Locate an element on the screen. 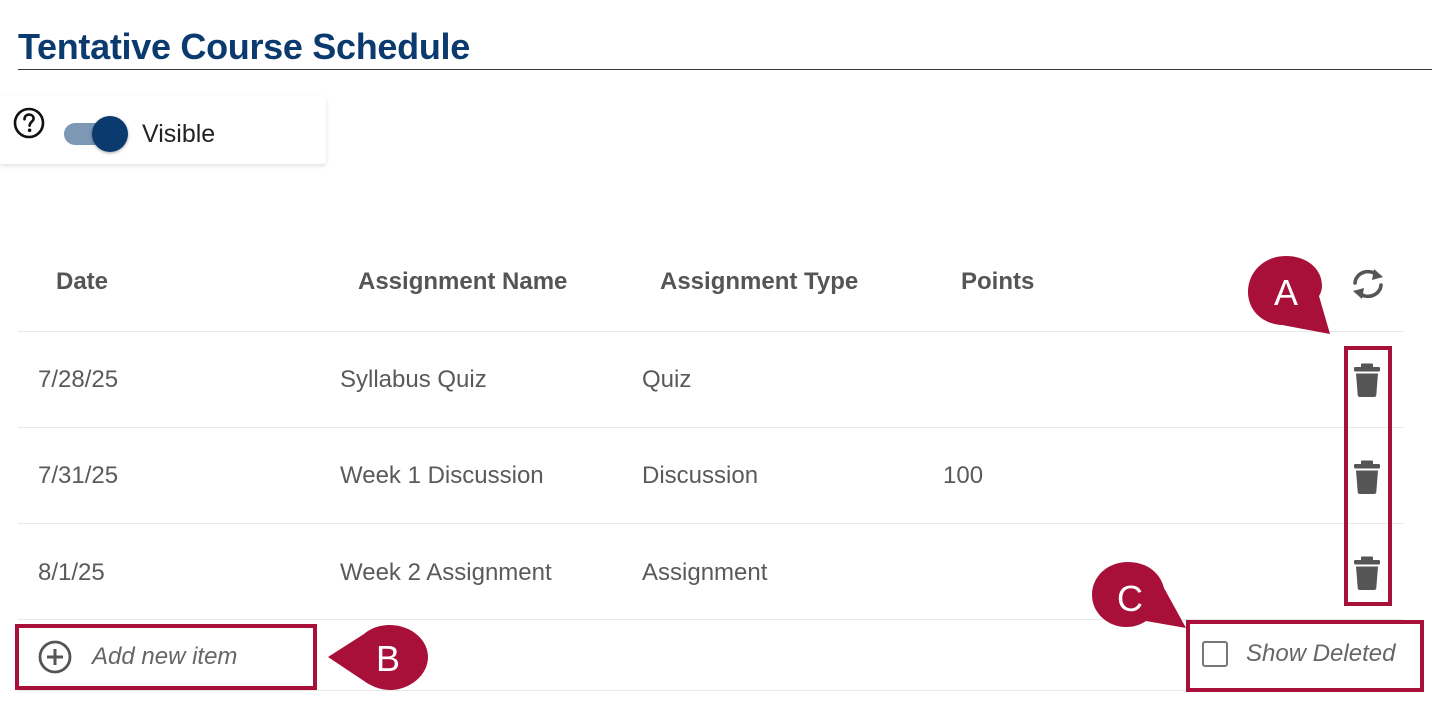 This screenshot has width=1432, height=718. highlight-box-a is located at coordinates (1368, 476).